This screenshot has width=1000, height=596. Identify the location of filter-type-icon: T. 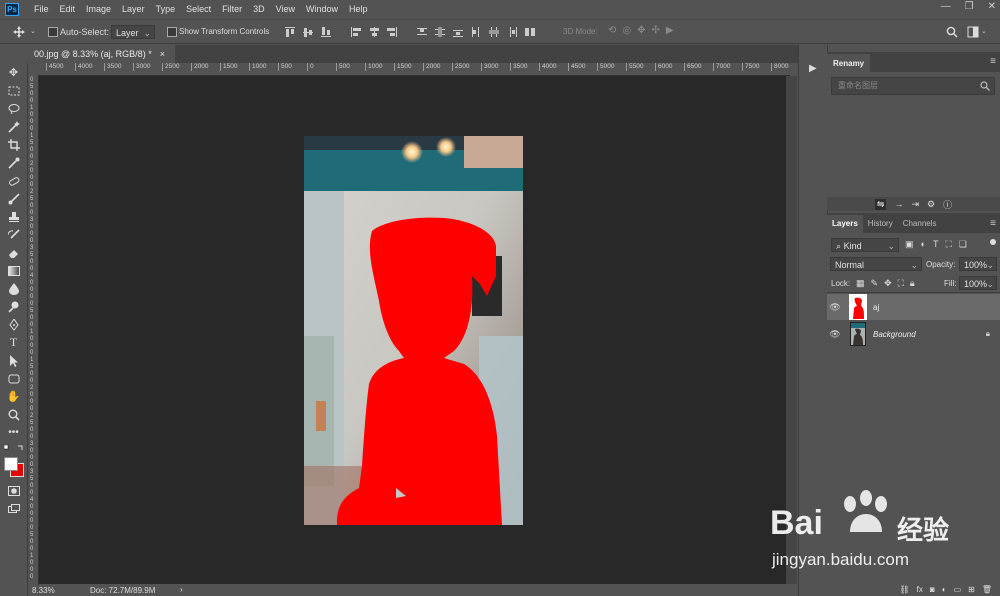
(936, 244).